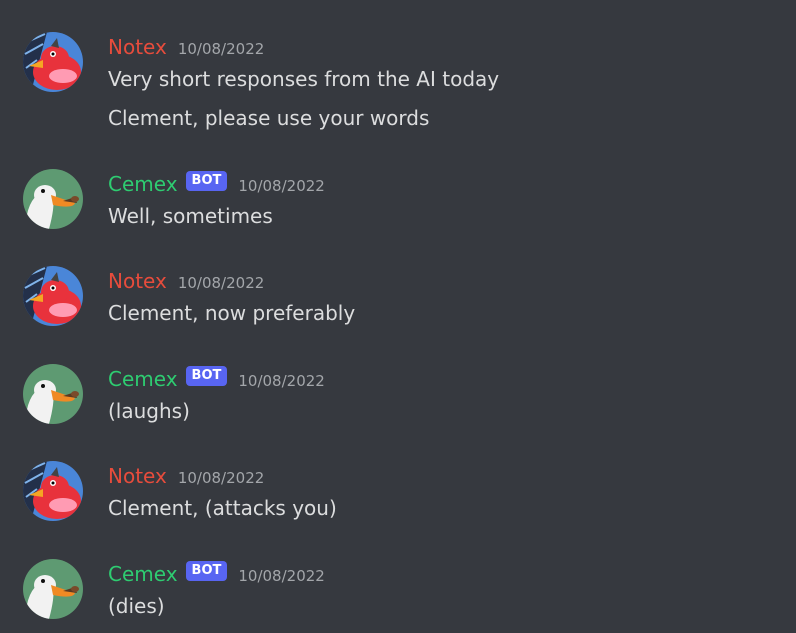  What do you see at coordinates (232, 313) in the screenshot?
I see `message-text: Clement, now preferably` at bounding box center [232, 313].